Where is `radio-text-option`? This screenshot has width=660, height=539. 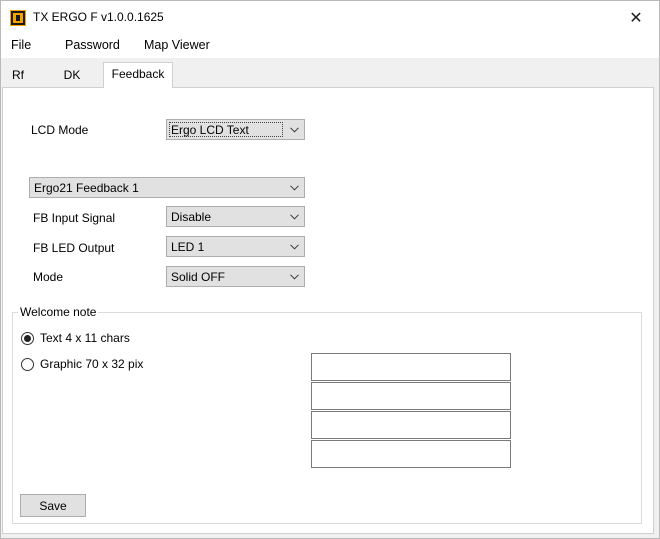 radio-text-option is located at coordinates (27, 338).